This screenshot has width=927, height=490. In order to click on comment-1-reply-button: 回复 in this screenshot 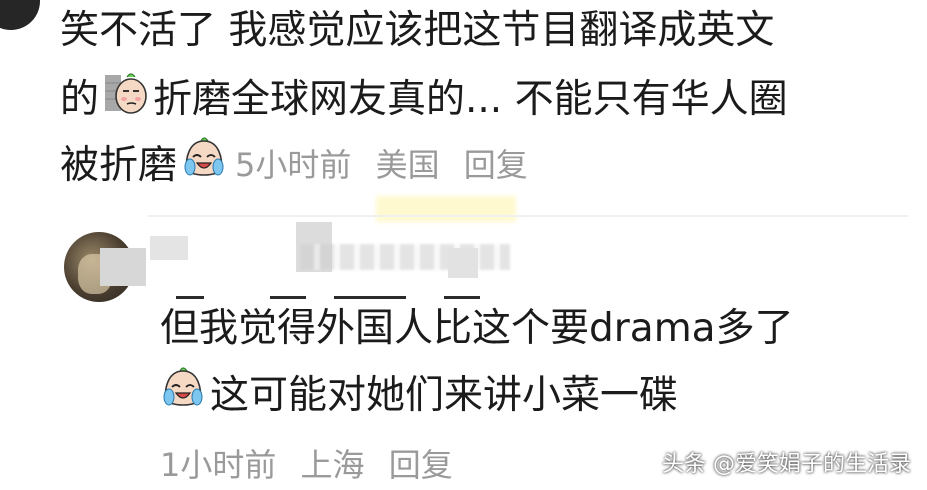, I will do `click(496, 165)`.